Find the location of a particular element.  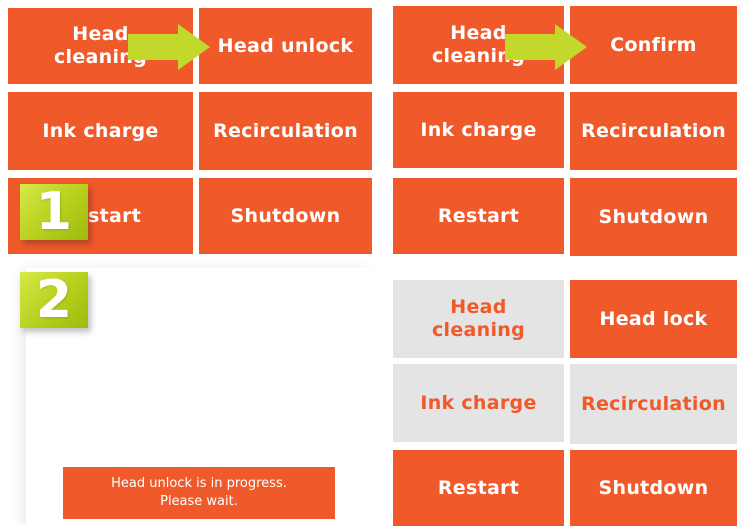

confirm-button: Confirm is located at coordinates (653, 45).